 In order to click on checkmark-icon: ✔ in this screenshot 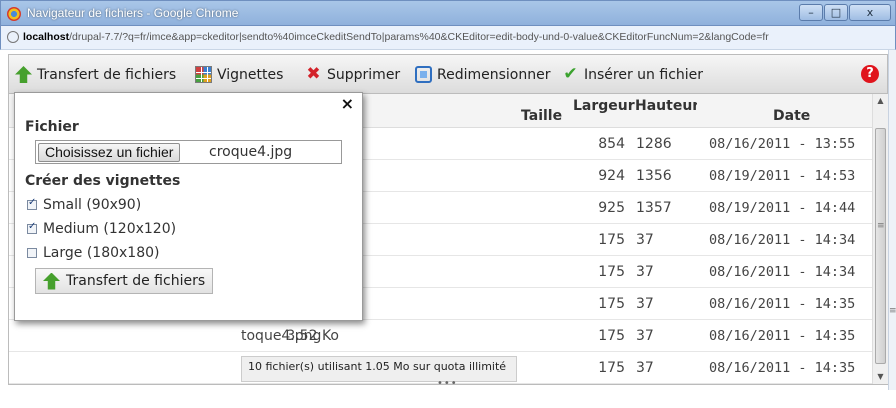, I will do `click(570, 74)`.